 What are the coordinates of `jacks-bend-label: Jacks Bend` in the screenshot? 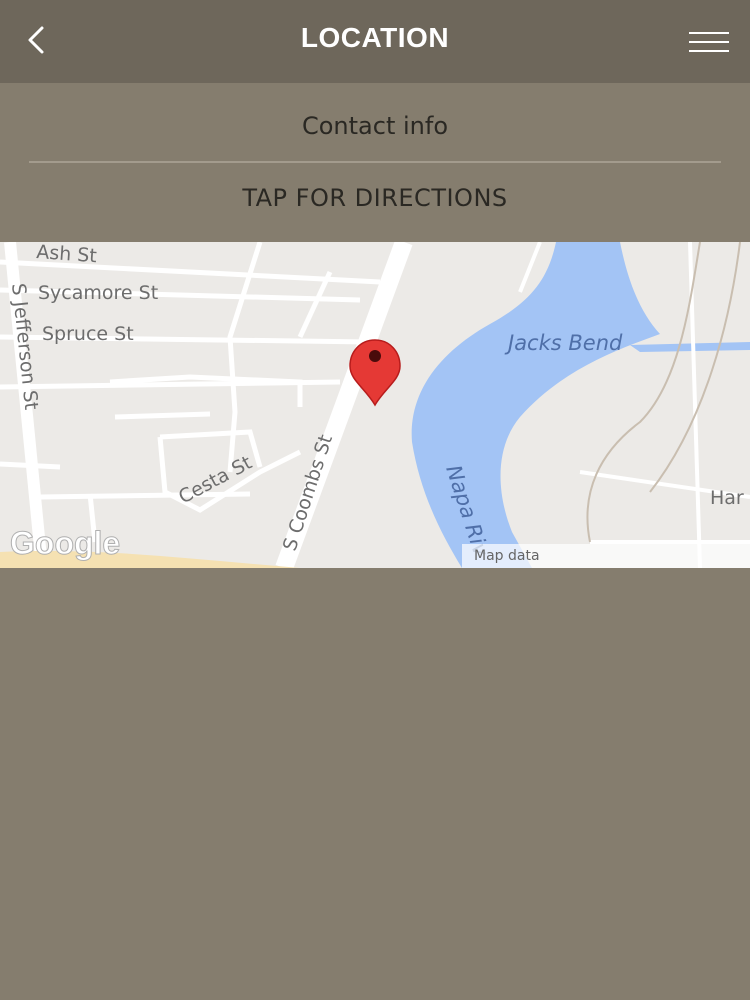 It's located at (563, 343).